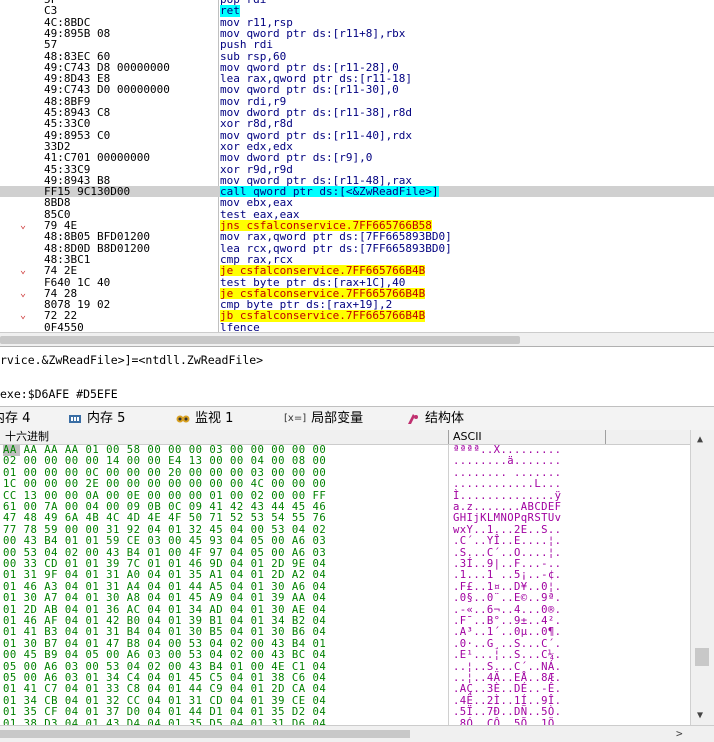 The image size is (714, 742). What do you see at coordinates (507, 712) in the screenshot?
I see `ascii-text: .5Ï..7Ð..DÑ..5Ò.` at bounding box center [507, 712].